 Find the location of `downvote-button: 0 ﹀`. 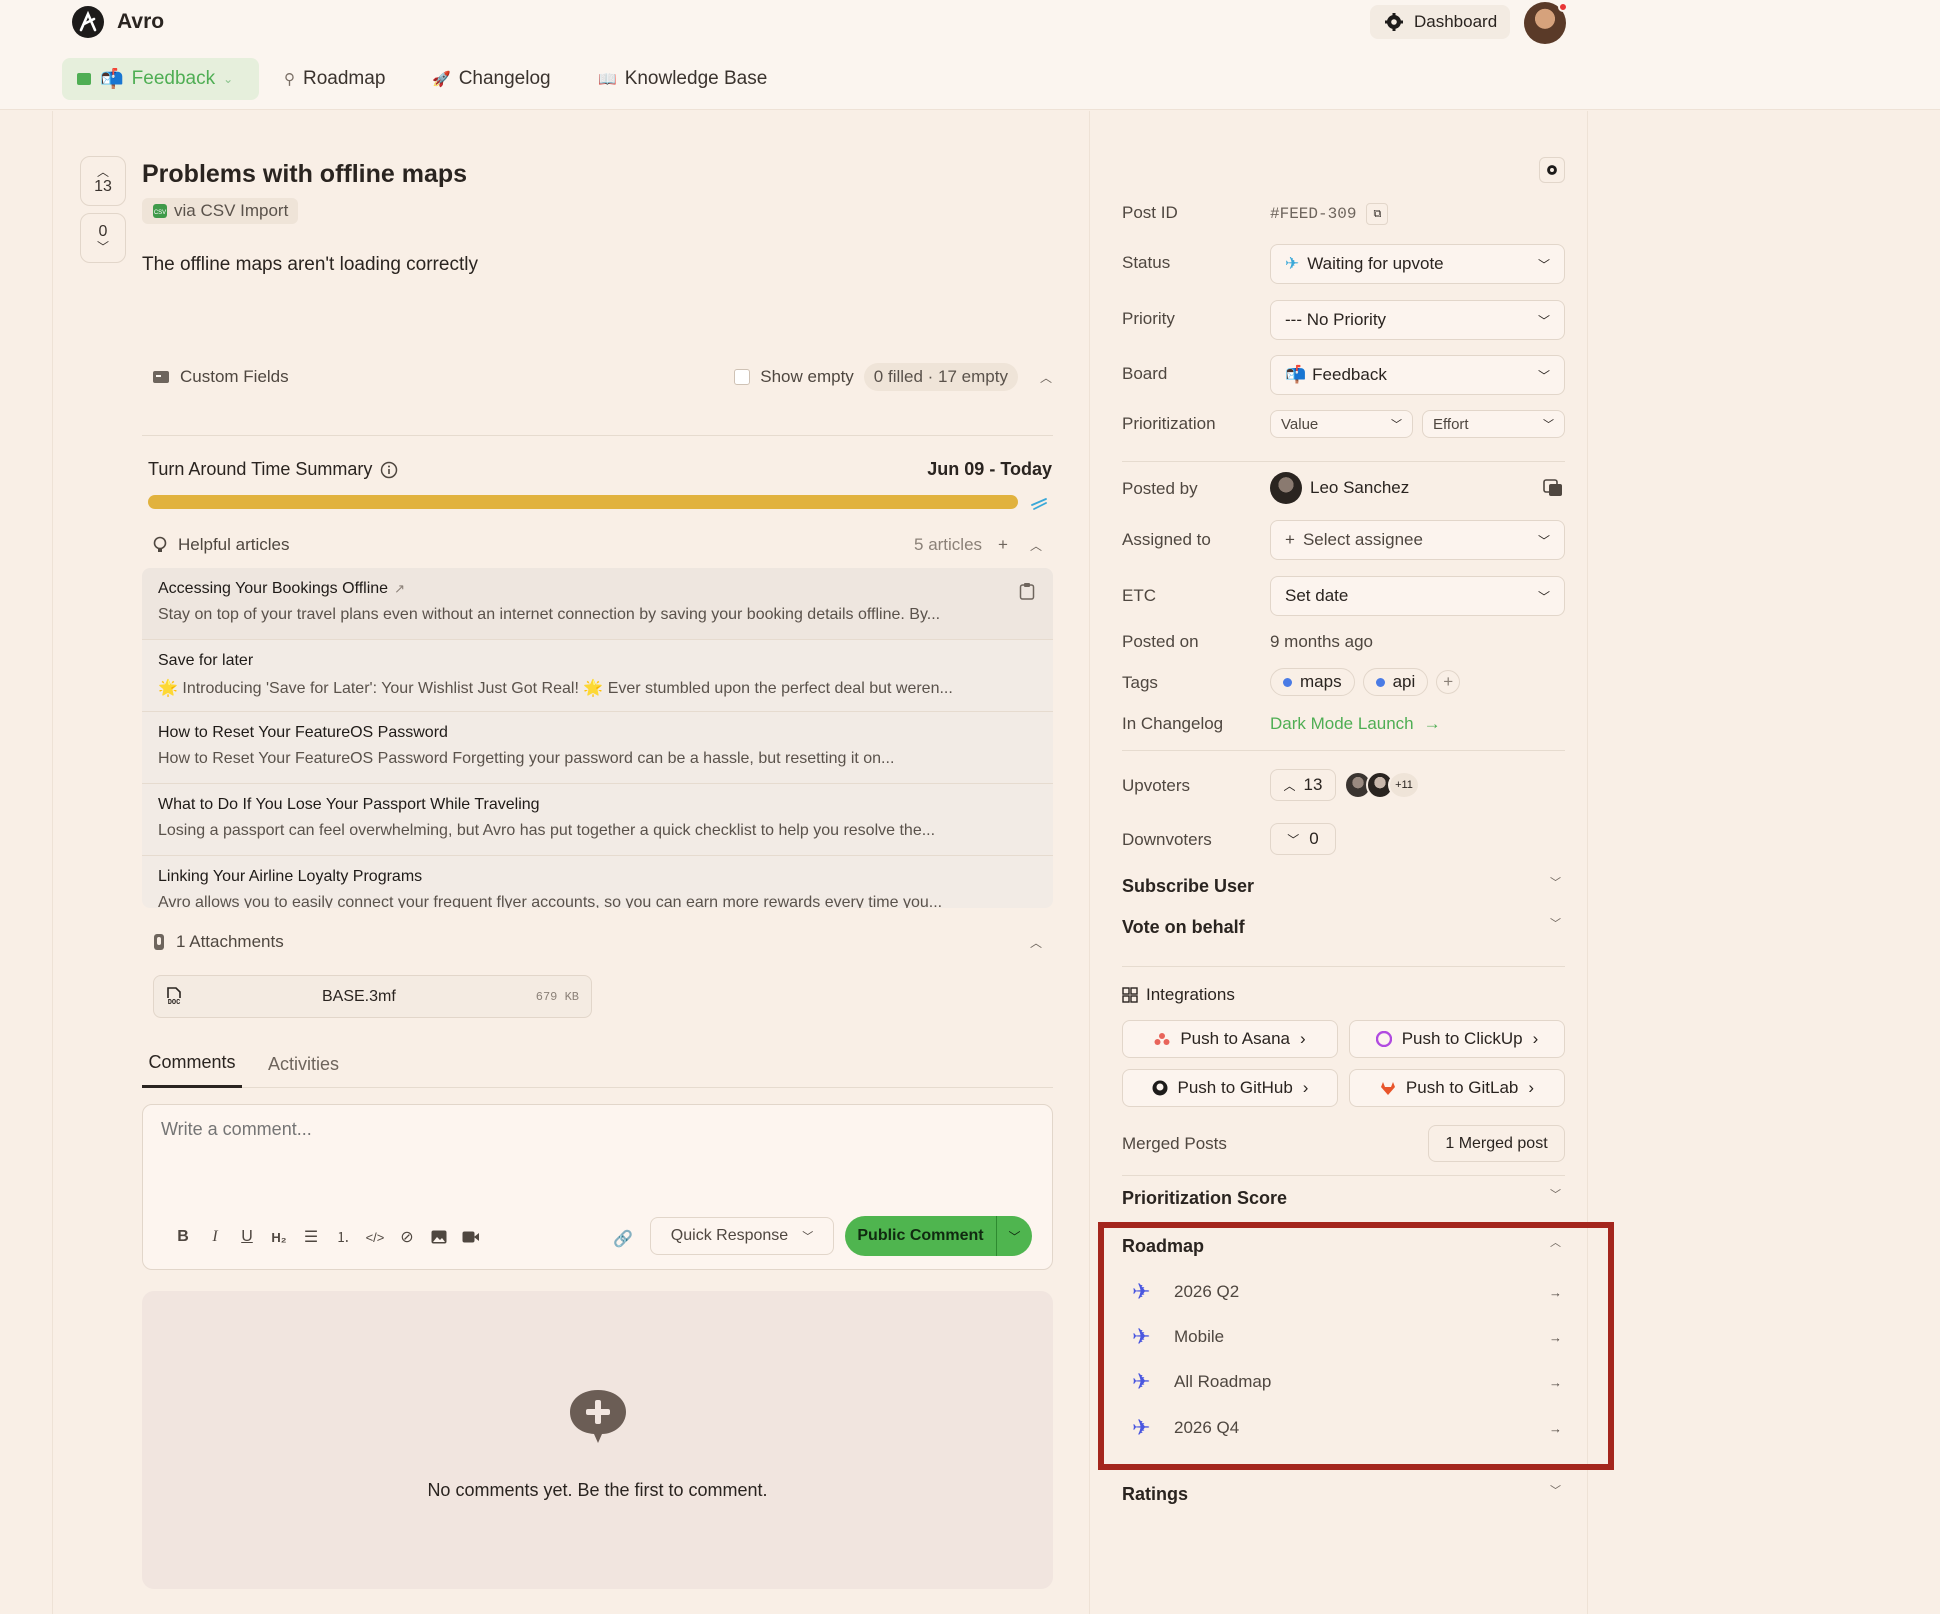

downvote-button: 0 ﹀ is located at coordinates (103, 238).